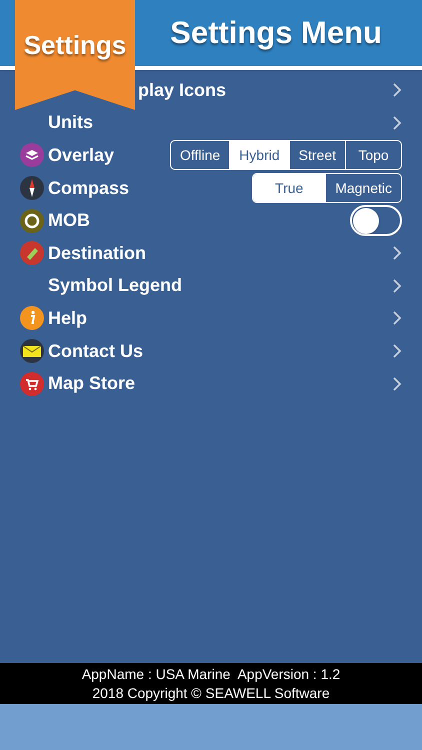  What do you see at coordinates (259, 155) in the screenshot?
I see `segment-option: Hybrid` at bounding box center [259, 155].